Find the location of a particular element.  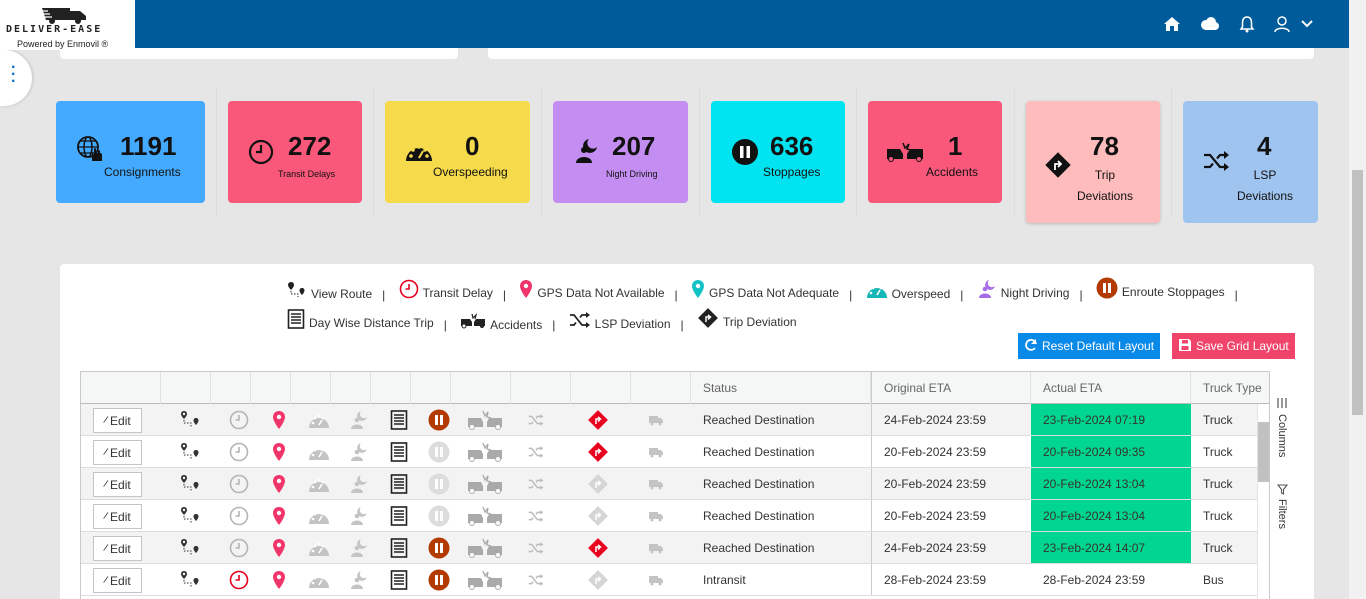

header-actual-eta: Actual ETA is located at coordinates (1111, 388).